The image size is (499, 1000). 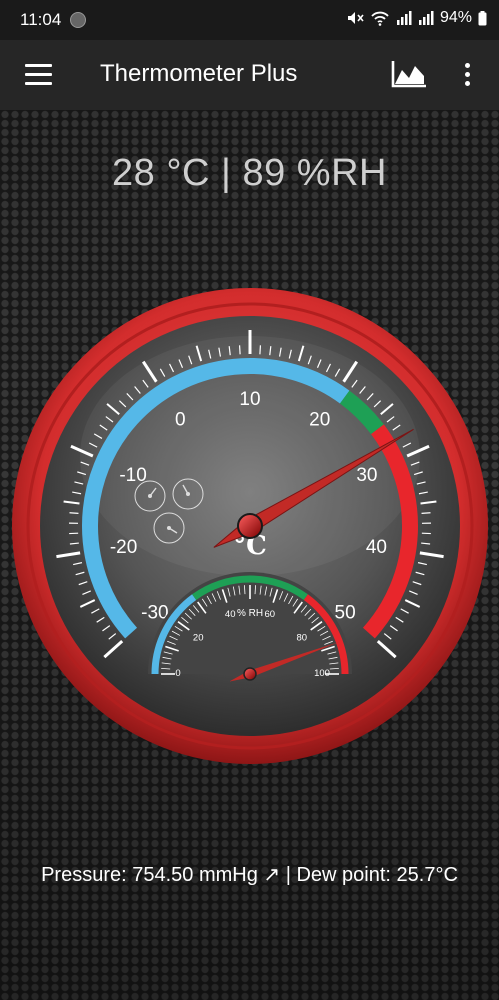 I want to click on thermometer-scale-label: 10, so click(x=249, y=399).